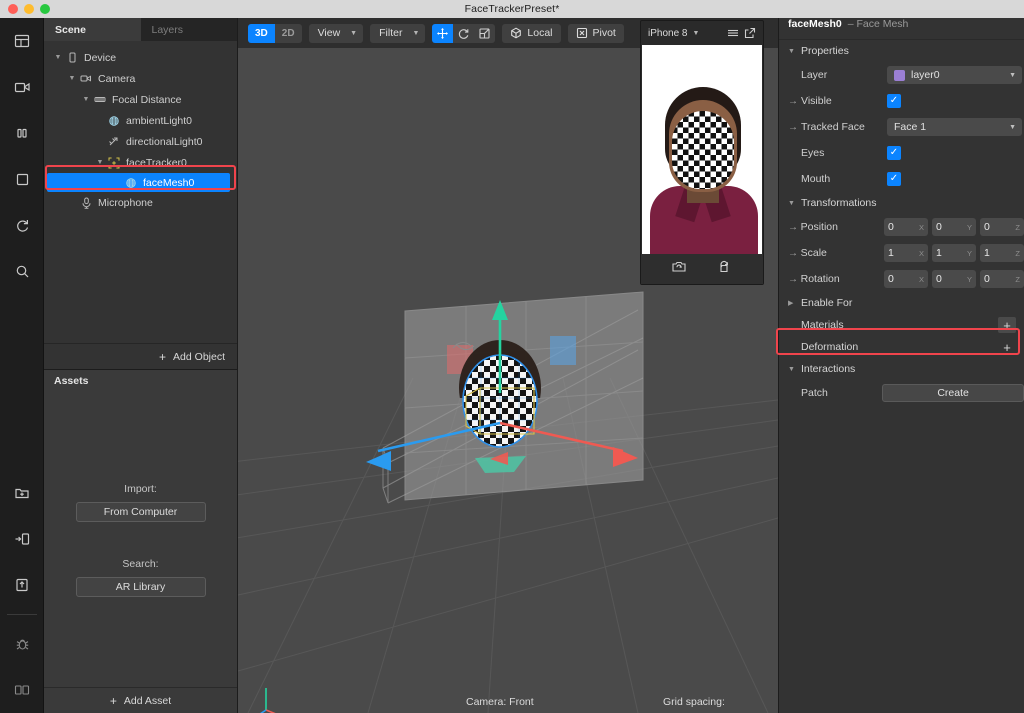  I want to click on maximize-button, so click(45, 9).